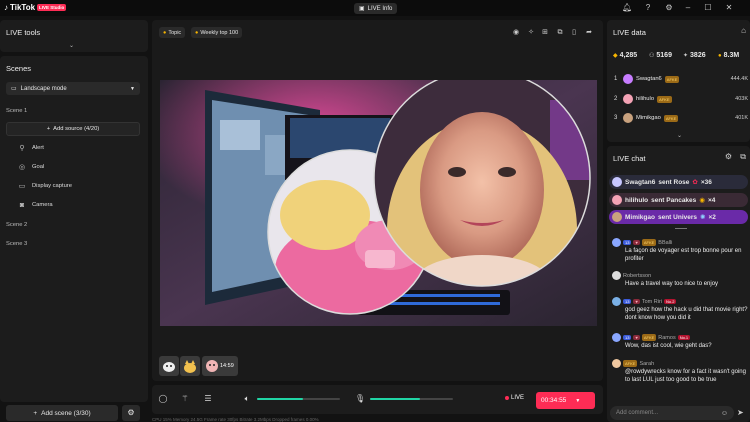 Image resolution: width=750 pixels, height=422 pixels. What do you see at coordinates (681, 118) in the screenshot?
I see `ranking-row: 3 Mimikgao AFKE 401K` at bounding box center [681, 118].